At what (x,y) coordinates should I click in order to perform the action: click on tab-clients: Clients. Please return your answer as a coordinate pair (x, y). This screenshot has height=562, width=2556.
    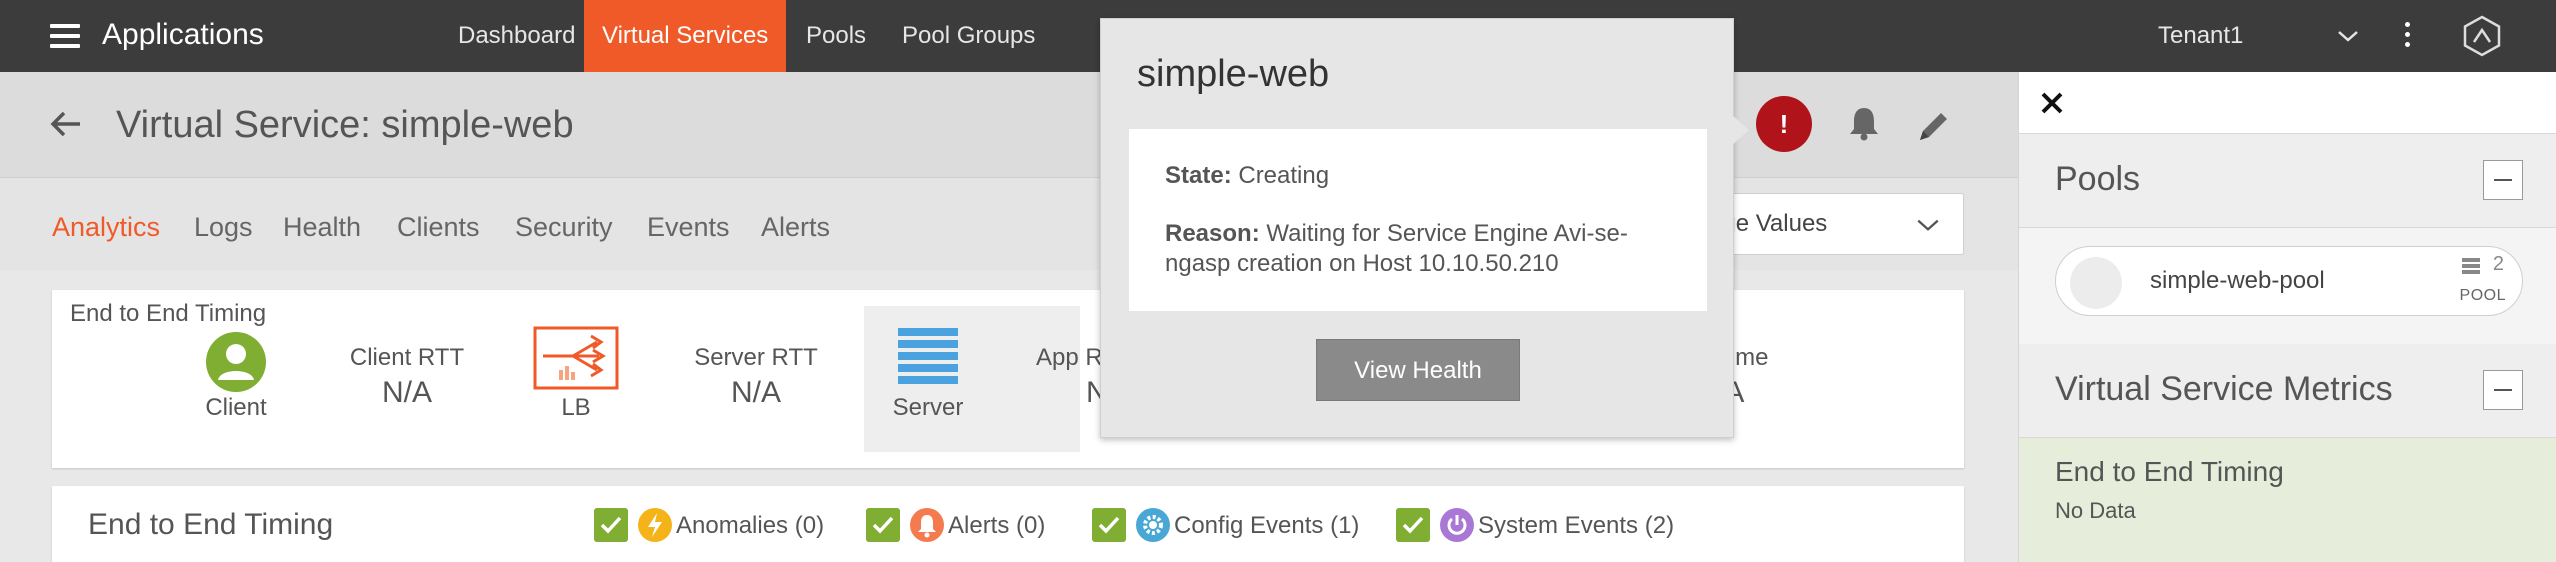
    Looking at the image, I should click on (438, 227).